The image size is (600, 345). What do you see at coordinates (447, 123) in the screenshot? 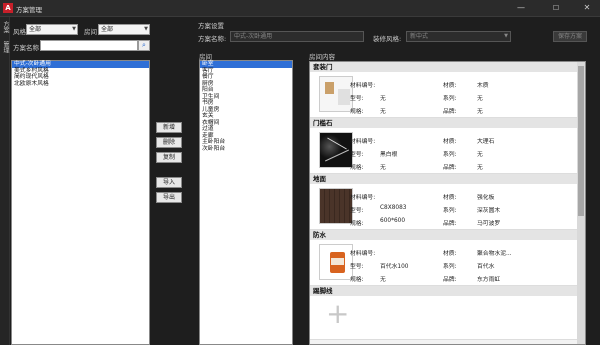
I see `category-header: 门槛石` at bounding box center [447, 123].